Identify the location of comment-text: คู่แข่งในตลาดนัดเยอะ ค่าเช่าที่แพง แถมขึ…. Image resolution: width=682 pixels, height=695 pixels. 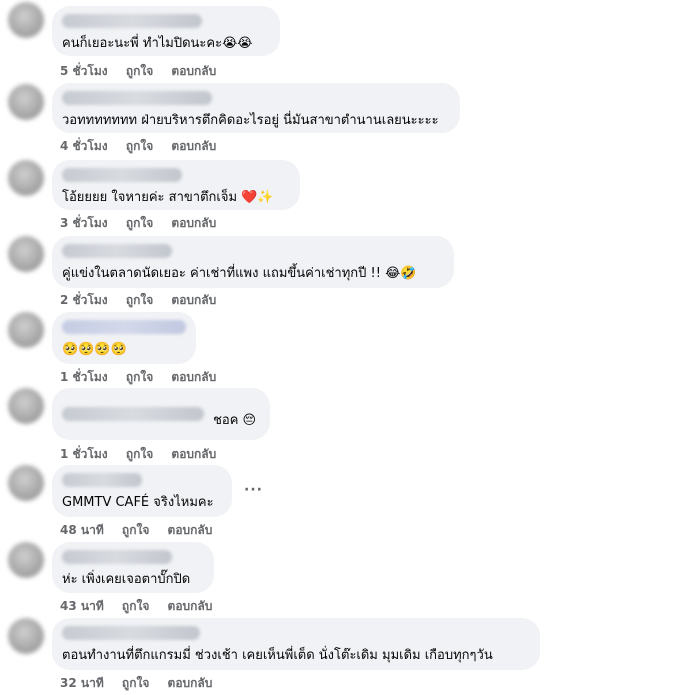
(239, 273).